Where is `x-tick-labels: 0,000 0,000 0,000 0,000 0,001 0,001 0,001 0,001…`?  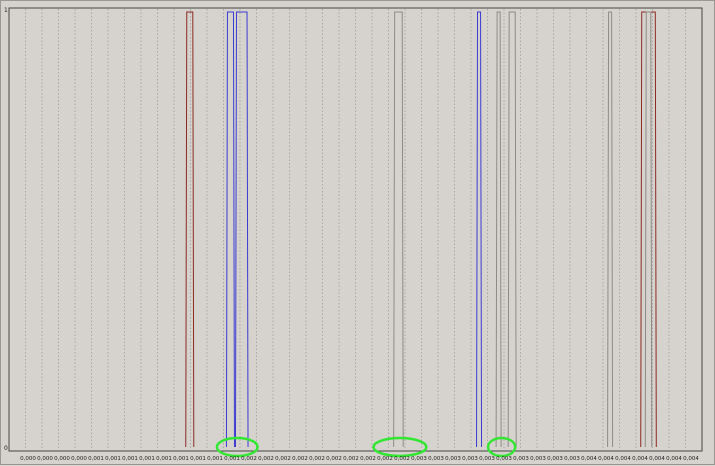 x-tick-labels: 0,000 0,000 0,000 0,000 0,001 0,001 0,001 0,001… is located at coordinates (359, 459).